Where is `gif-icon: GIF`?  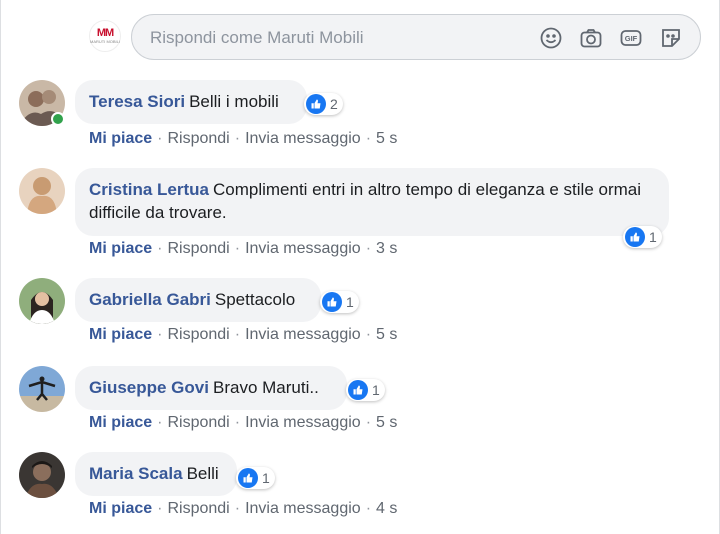
gif-icon: GIF is located at coordinates (631, 38).